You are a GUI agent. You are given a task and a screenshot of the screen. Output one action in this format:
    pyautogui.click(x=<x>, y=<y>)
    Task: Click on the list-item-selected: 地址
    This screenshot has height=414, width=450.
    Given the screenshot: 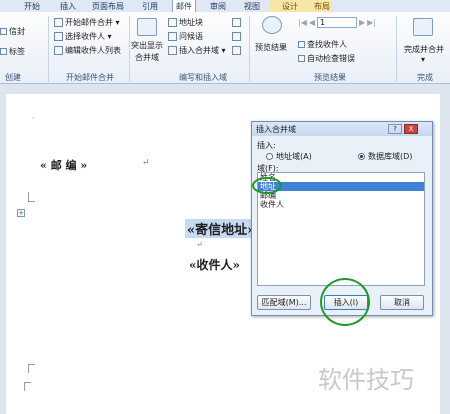 What is the action you would take?
    pyautogui.click(x=341, y=186)
    